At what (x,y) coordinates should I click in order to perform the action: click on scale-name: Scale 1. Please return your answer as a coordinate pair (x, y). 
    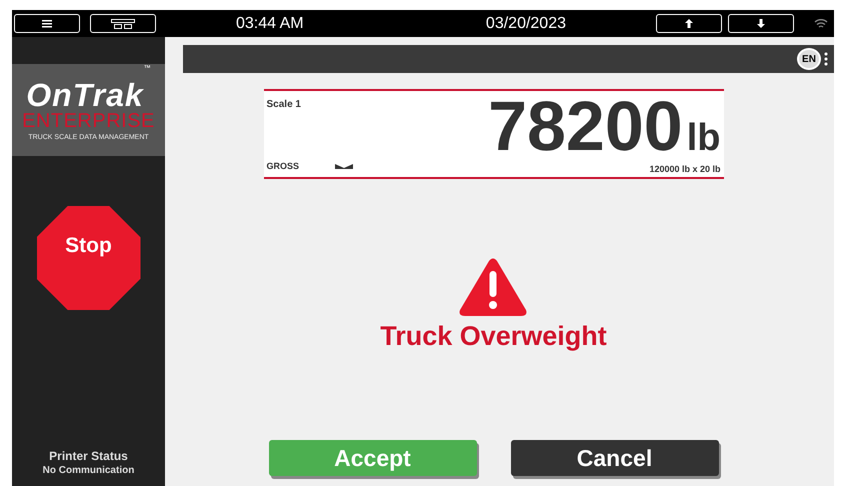
    Looking at the image, I should click on (284, 105).